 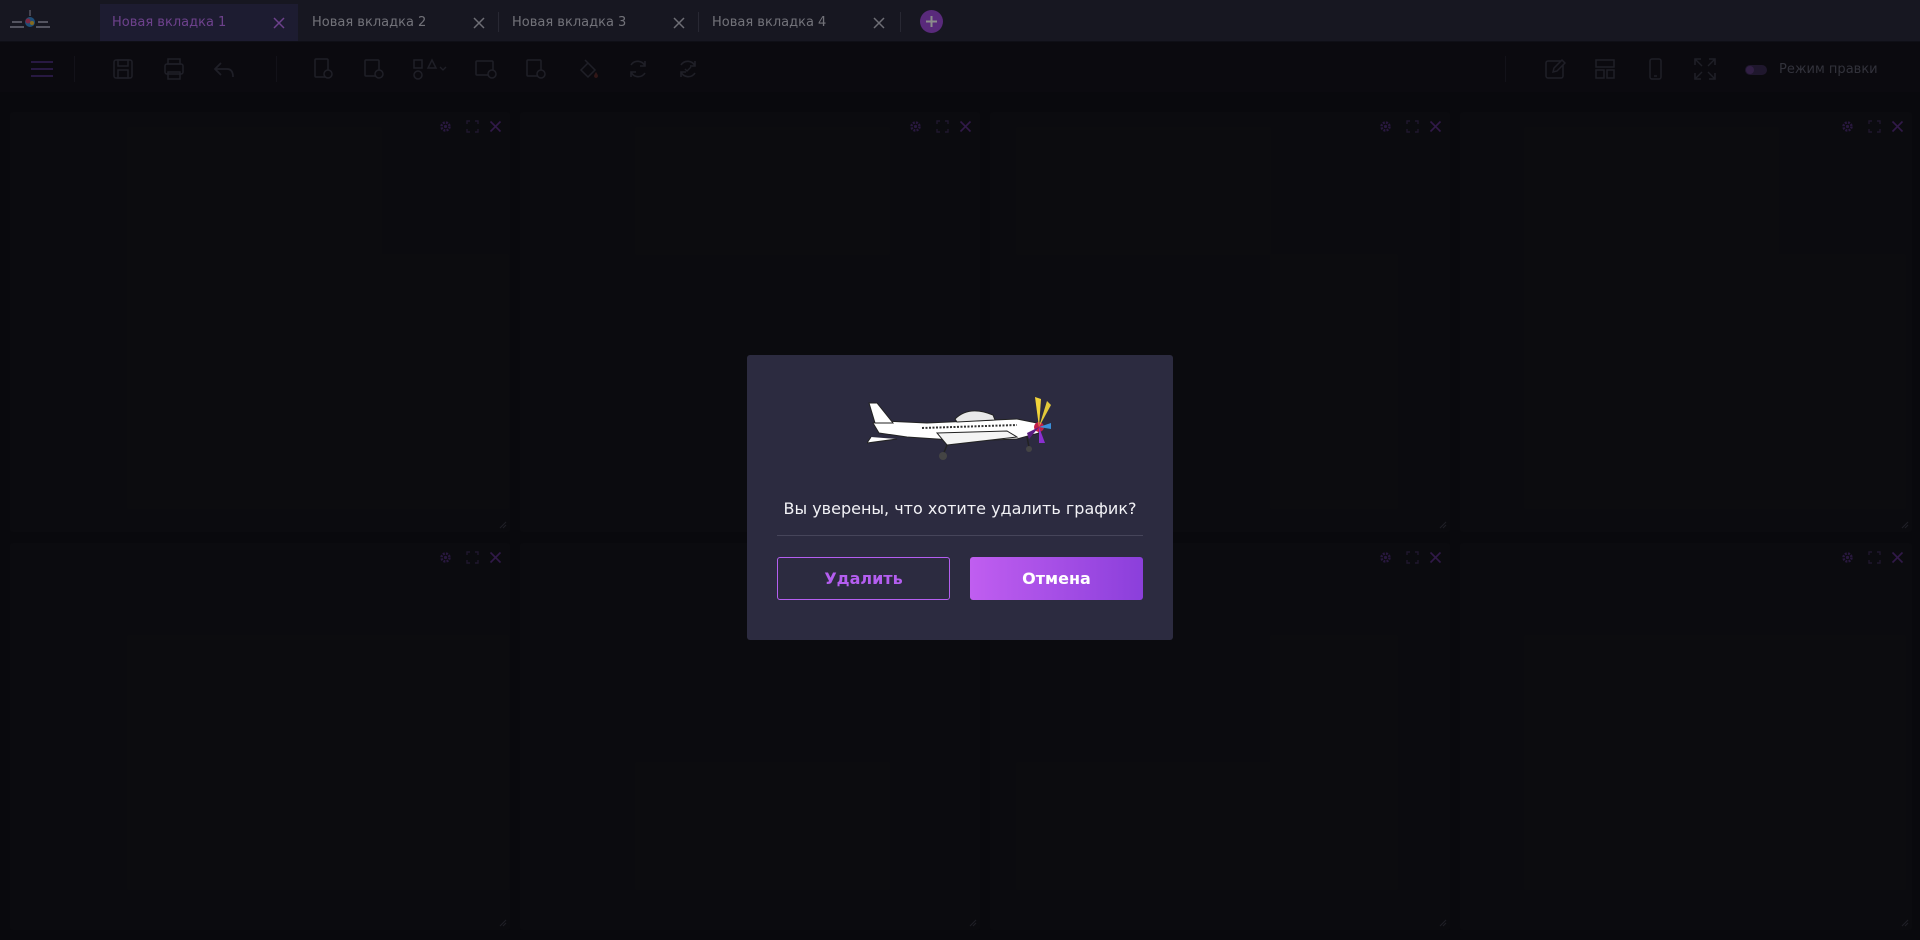 What do you see at coordinates (1056, 578) in the screenshot?
I see `cancel-button: Отмена` at bounding box center [1056, 578].